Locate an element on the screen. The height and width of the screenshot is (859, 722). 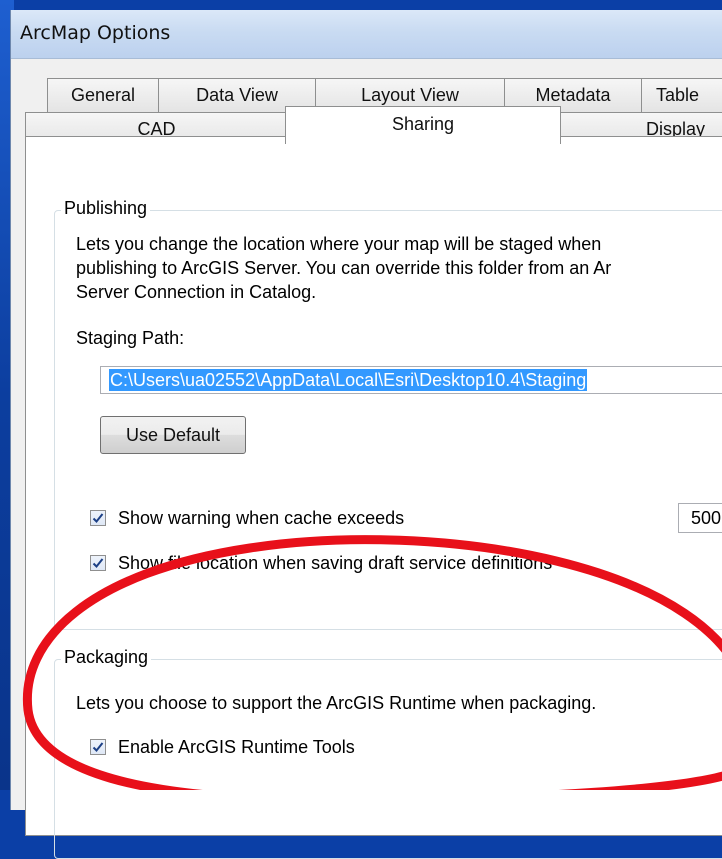
use-default-button: Use Default is located at coordinates (173, 435).